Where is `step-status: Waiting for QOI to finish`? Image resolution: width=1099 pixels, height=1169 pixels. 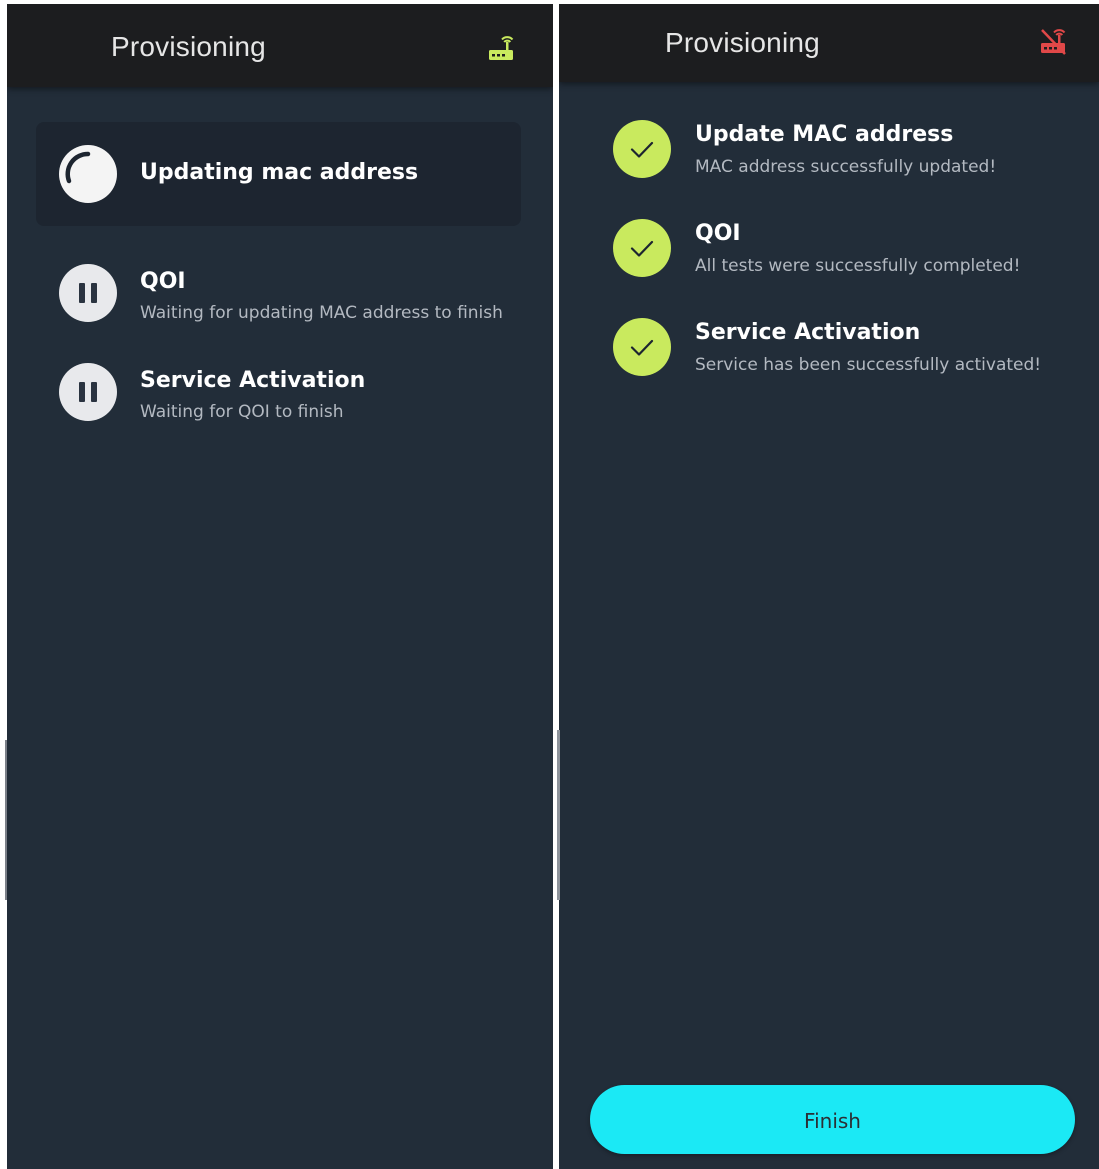
step-status: Waiting for QOI to finish is located at coordinates (242, 412).